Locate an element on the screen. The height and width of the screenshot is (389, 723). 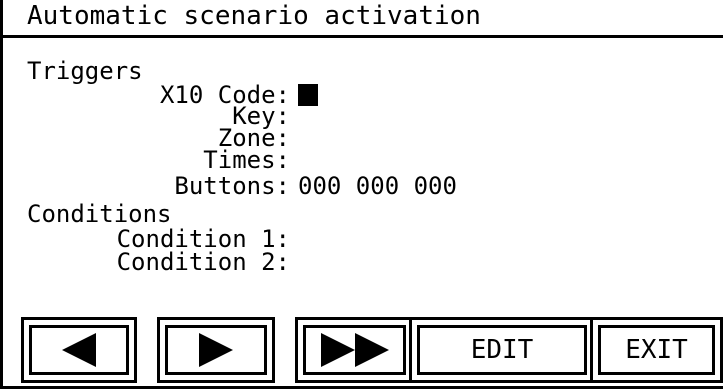
edit-button: EDIT is located at coordinates (502, 350).